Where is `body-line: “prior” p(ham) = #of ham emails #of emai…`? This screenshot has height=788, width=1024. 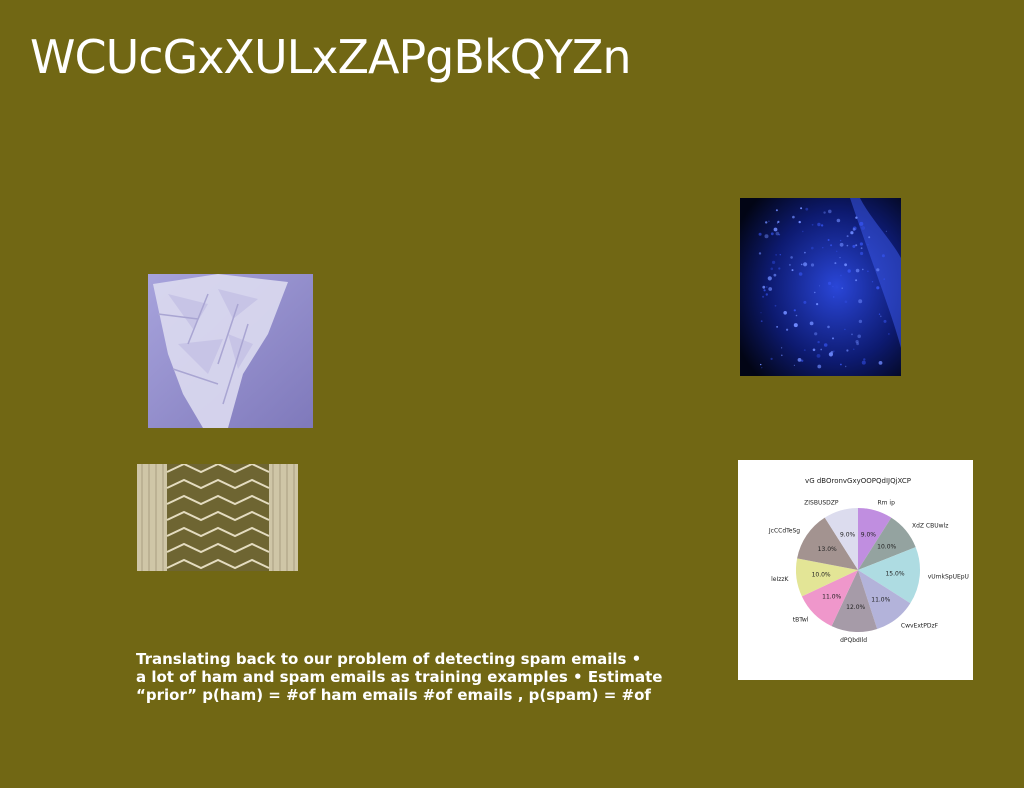 body-line: “prior” p(ham) = #of ham emails #of emai… is located at coordinates (393, 695).